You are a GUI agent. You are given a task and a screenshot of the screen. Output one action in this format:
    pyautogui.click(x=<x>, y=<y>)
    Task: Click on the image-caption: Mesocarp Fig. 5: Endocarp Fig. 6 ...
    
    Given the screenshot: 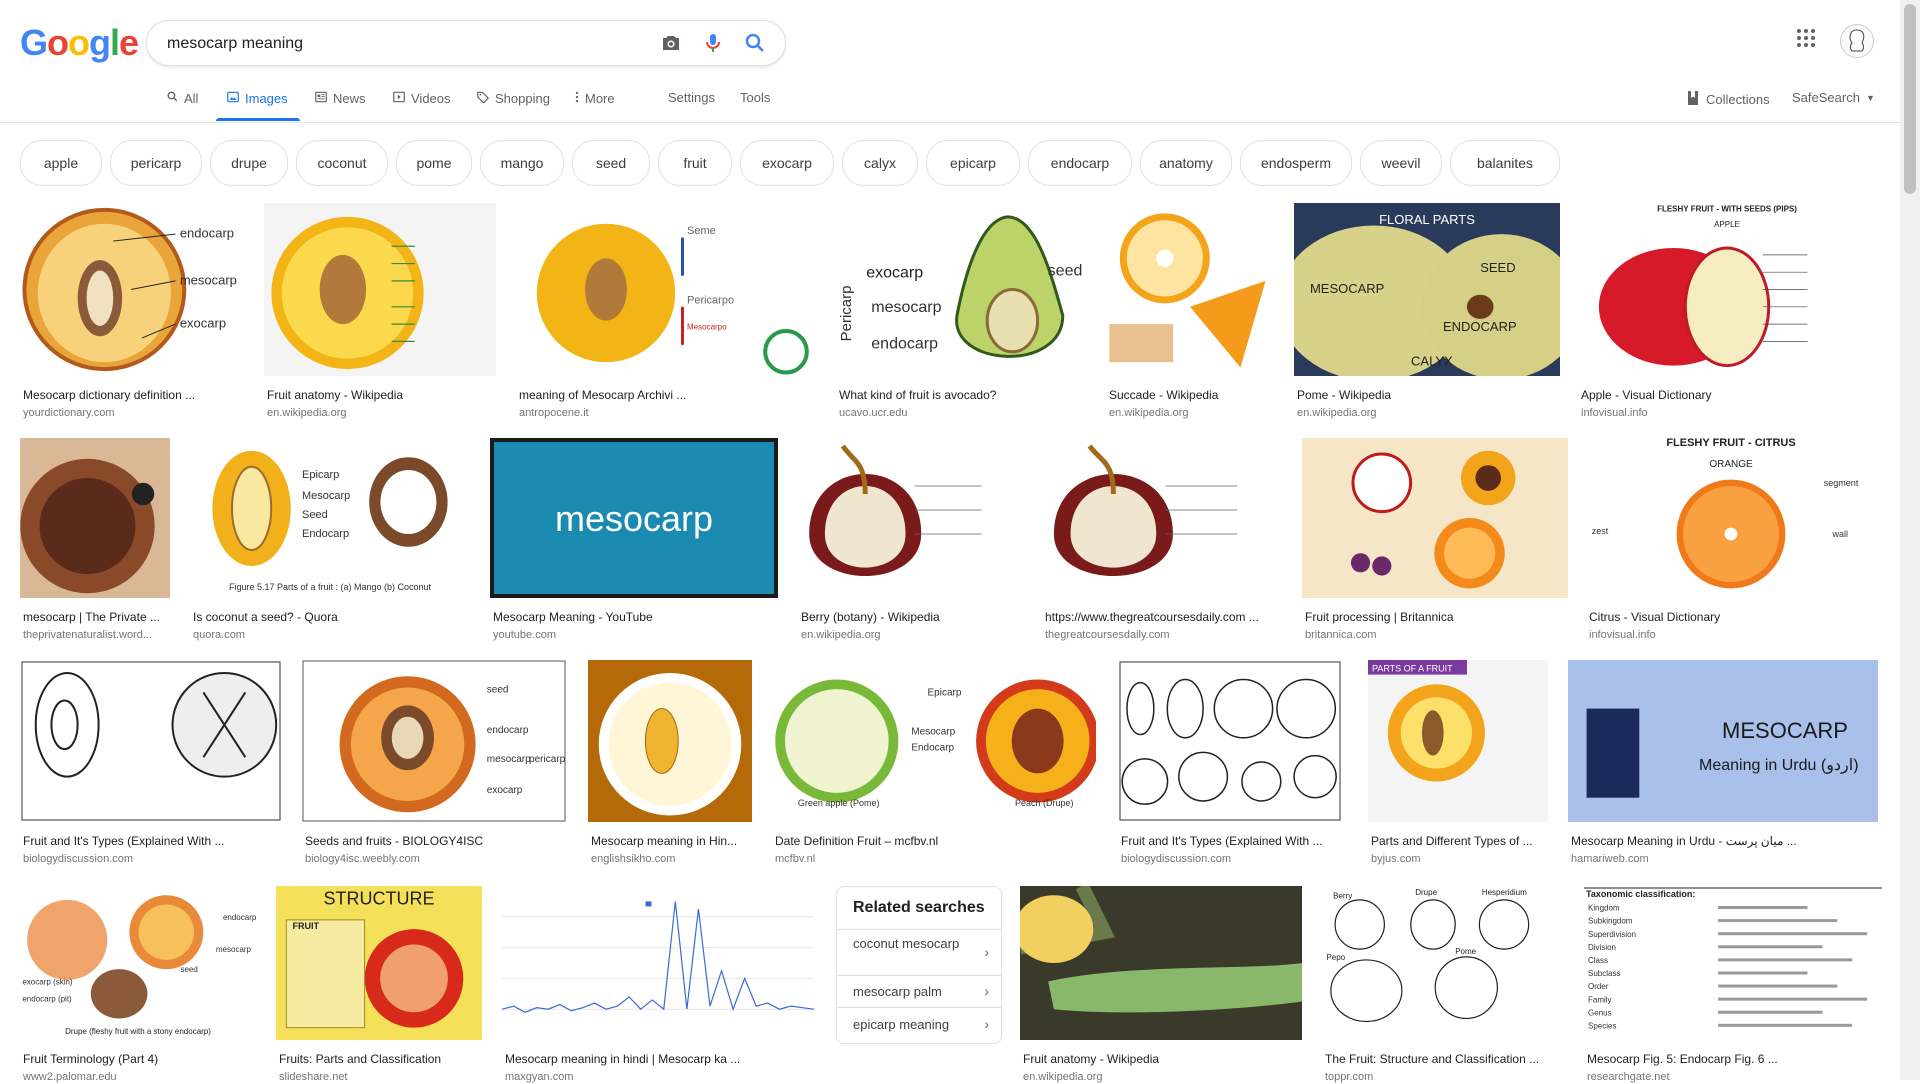 What is the action you would take?
    pyautogui.click(x=1733, y=1059)
    